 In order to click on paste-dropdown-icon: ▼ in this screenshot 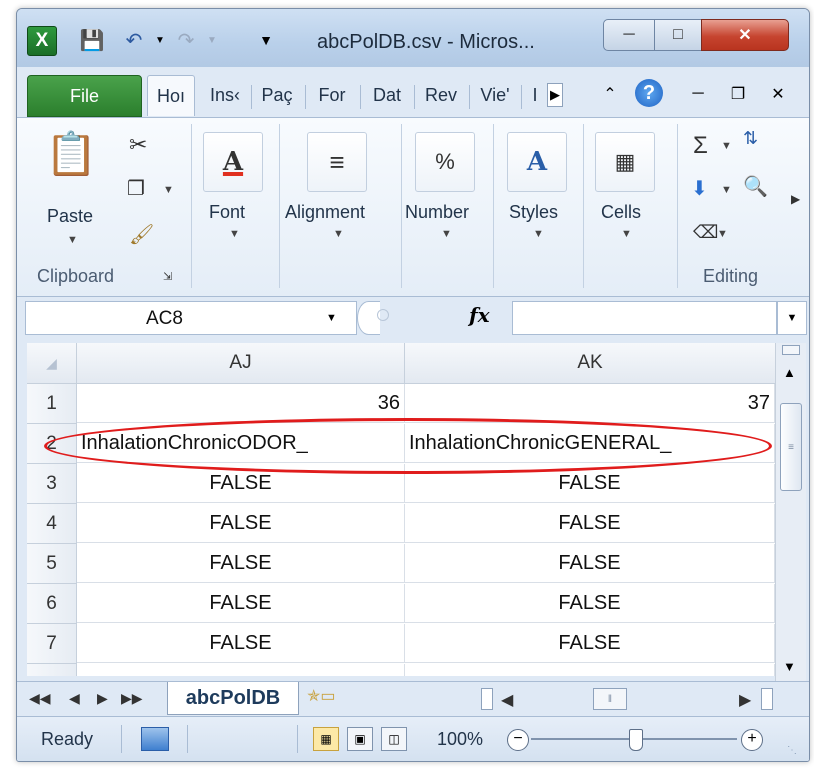, I will do `click(72, 240)`.